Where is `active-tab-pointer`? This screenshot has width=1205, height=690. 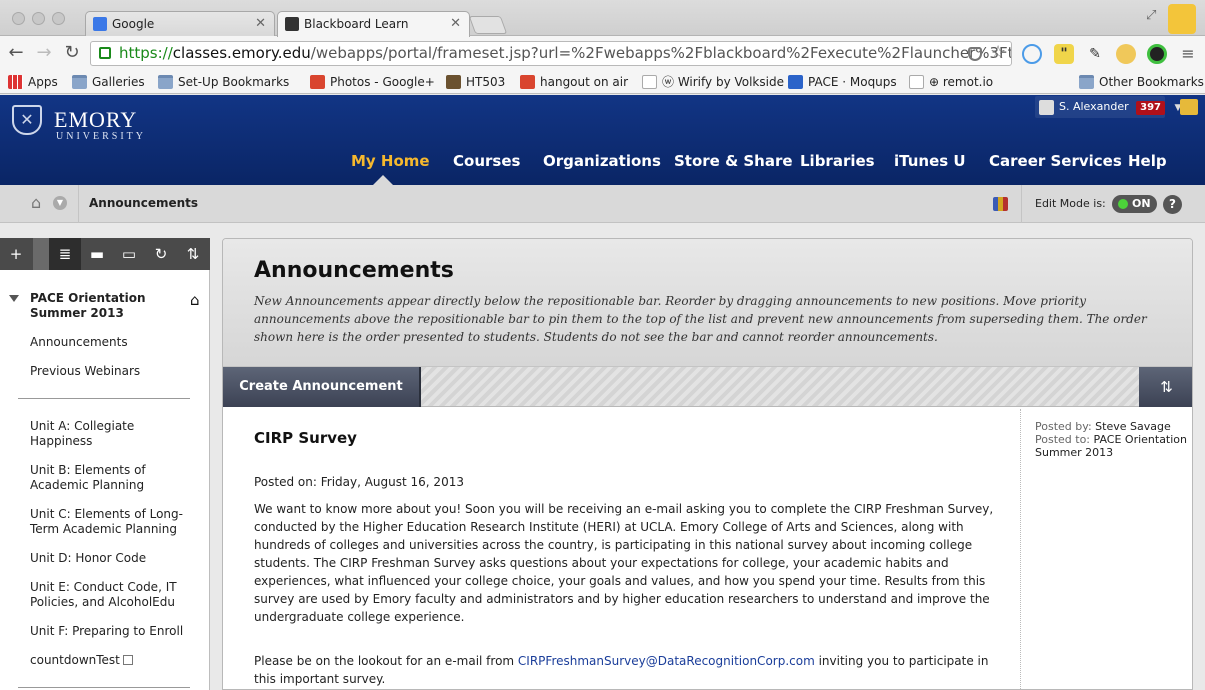
active-tab-pointer is located at coordinates (383, 180).